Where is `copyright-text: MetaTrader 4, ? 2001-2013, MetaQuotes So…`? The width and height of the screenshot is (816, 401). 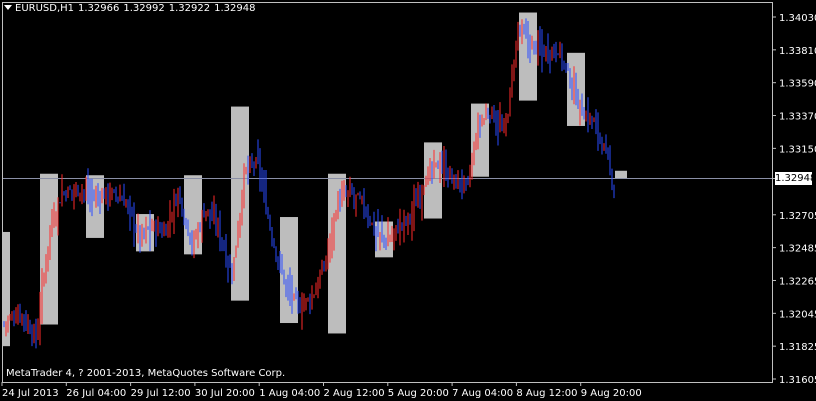
copyright-text: MetaTrader 4, ? 2001-2013, MetaQuotes So… is located at coordinates (146, 373).